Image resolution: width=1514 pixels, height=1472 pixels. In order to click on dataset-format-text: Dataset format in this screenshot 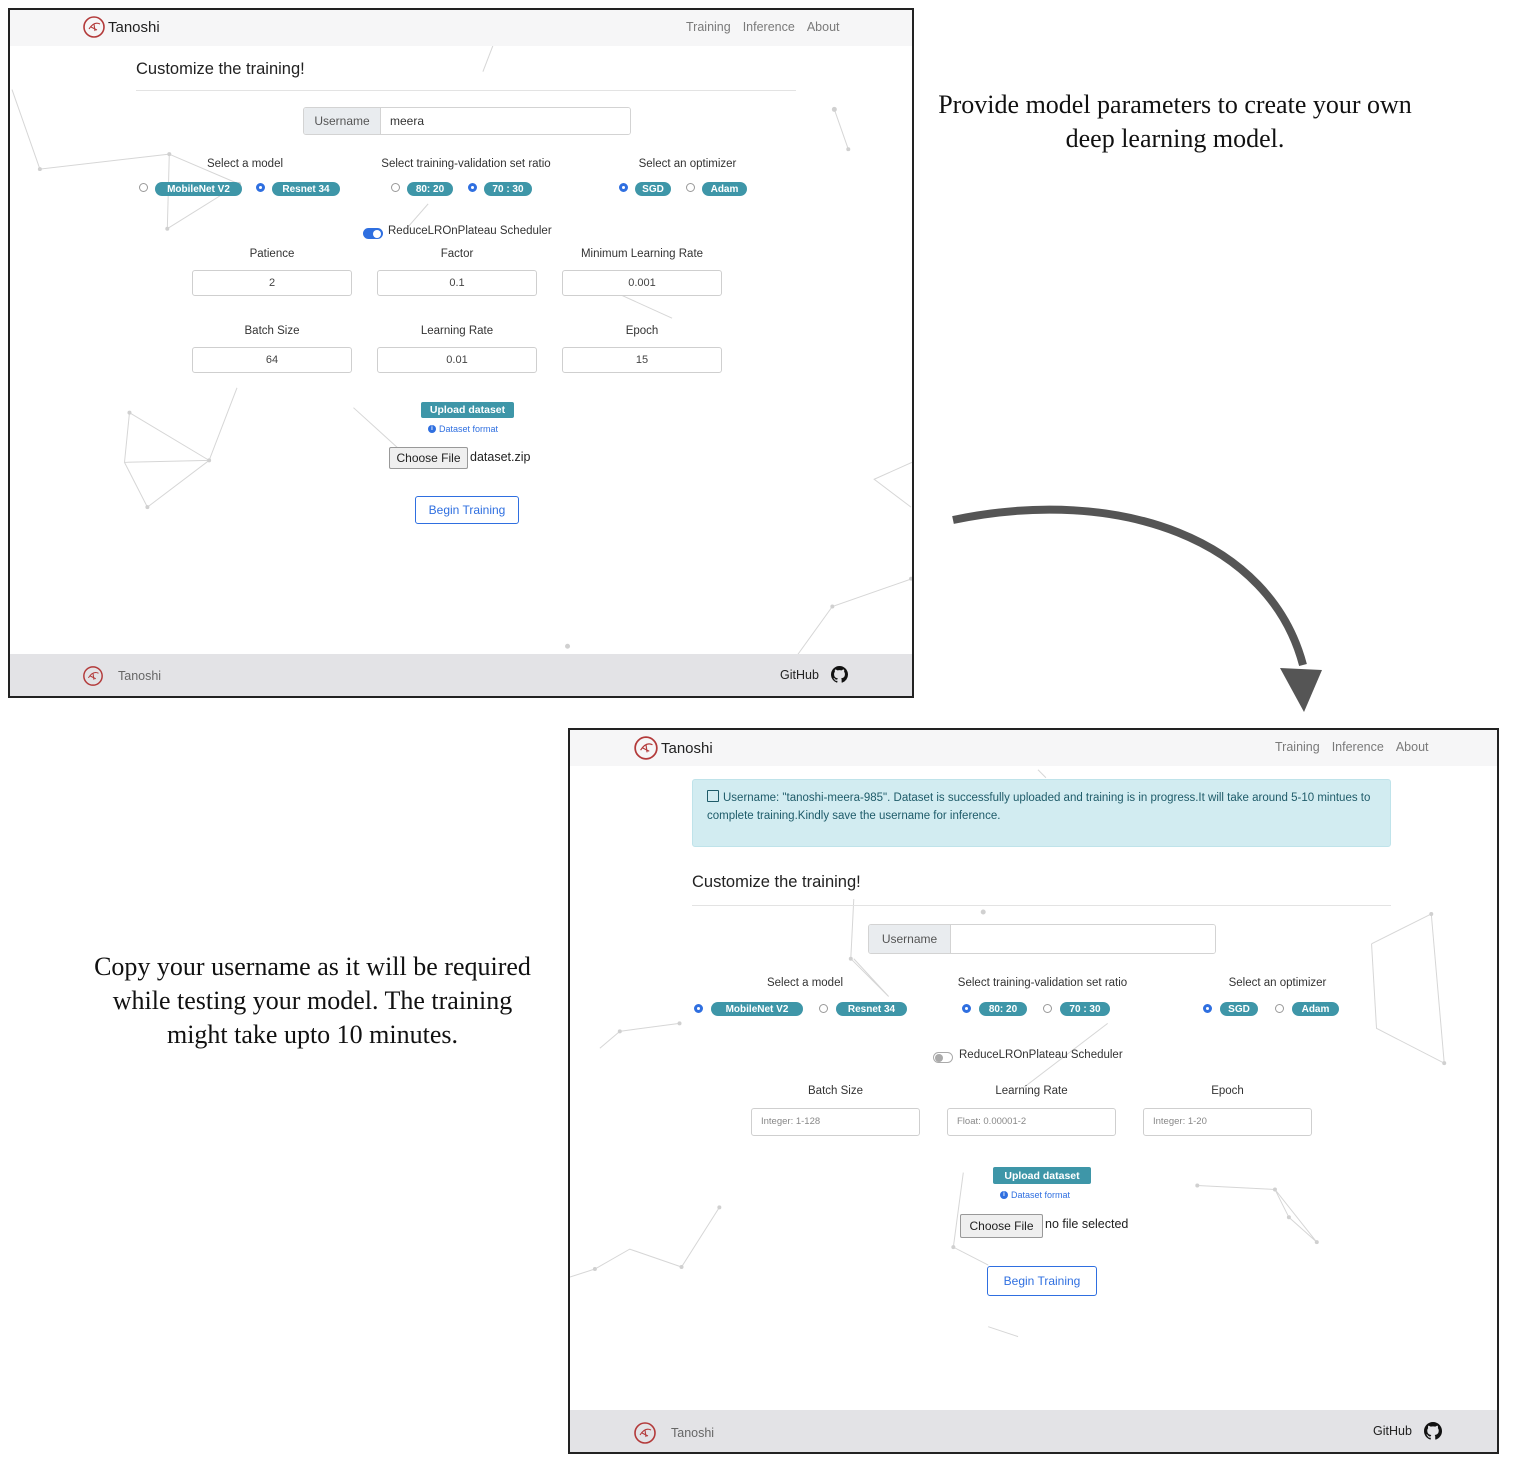, I will do `click(469, 429)`.